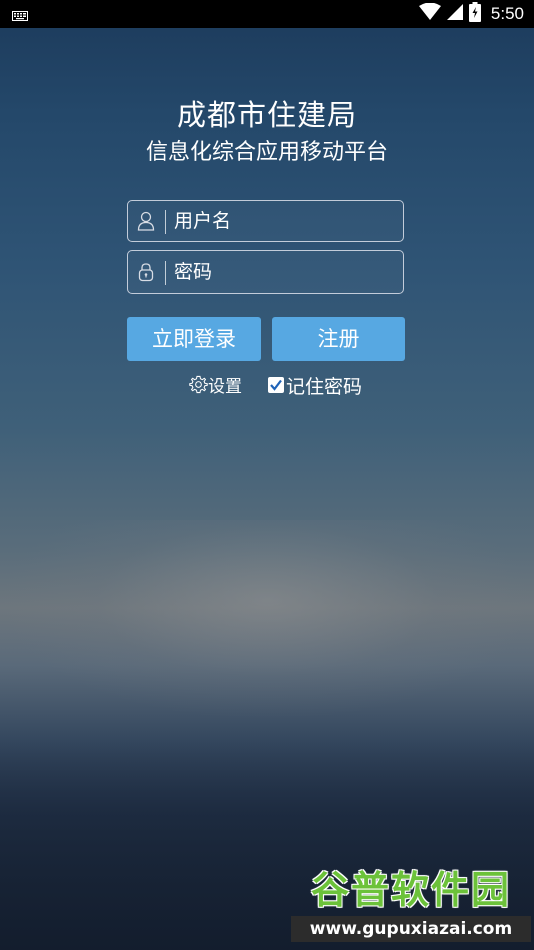 The height and width of the screenshot is (950, 534). Describe the element at coordinates (267, 14) in the screenshot. I see `status-bar: 5:50` at that location.